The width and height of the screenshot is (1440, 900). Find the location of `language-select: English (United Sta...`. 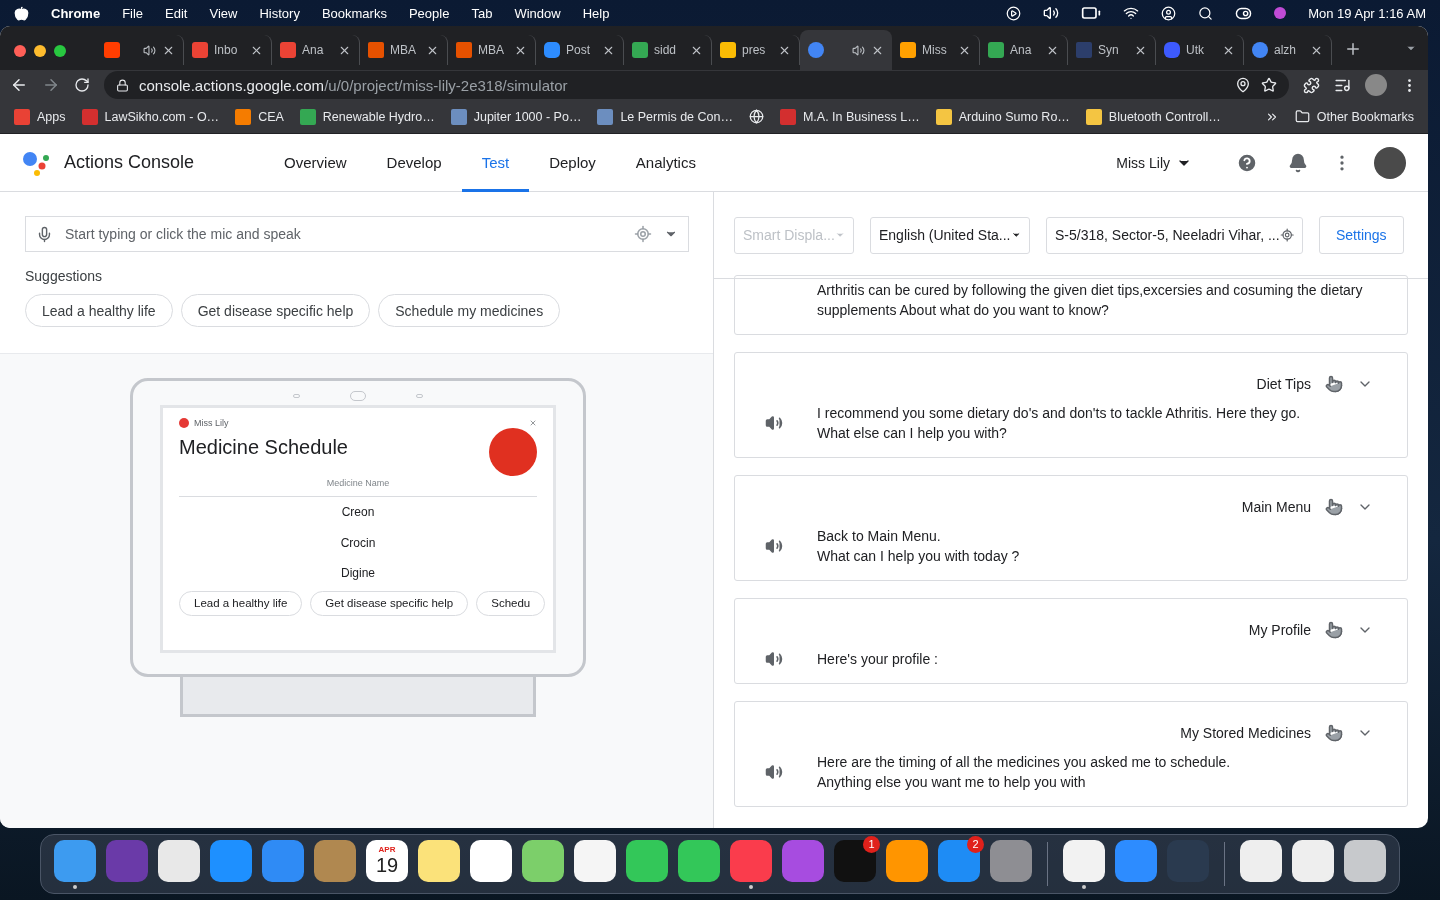

language-select: English (United Sta... is located at coordinates (950, 235).